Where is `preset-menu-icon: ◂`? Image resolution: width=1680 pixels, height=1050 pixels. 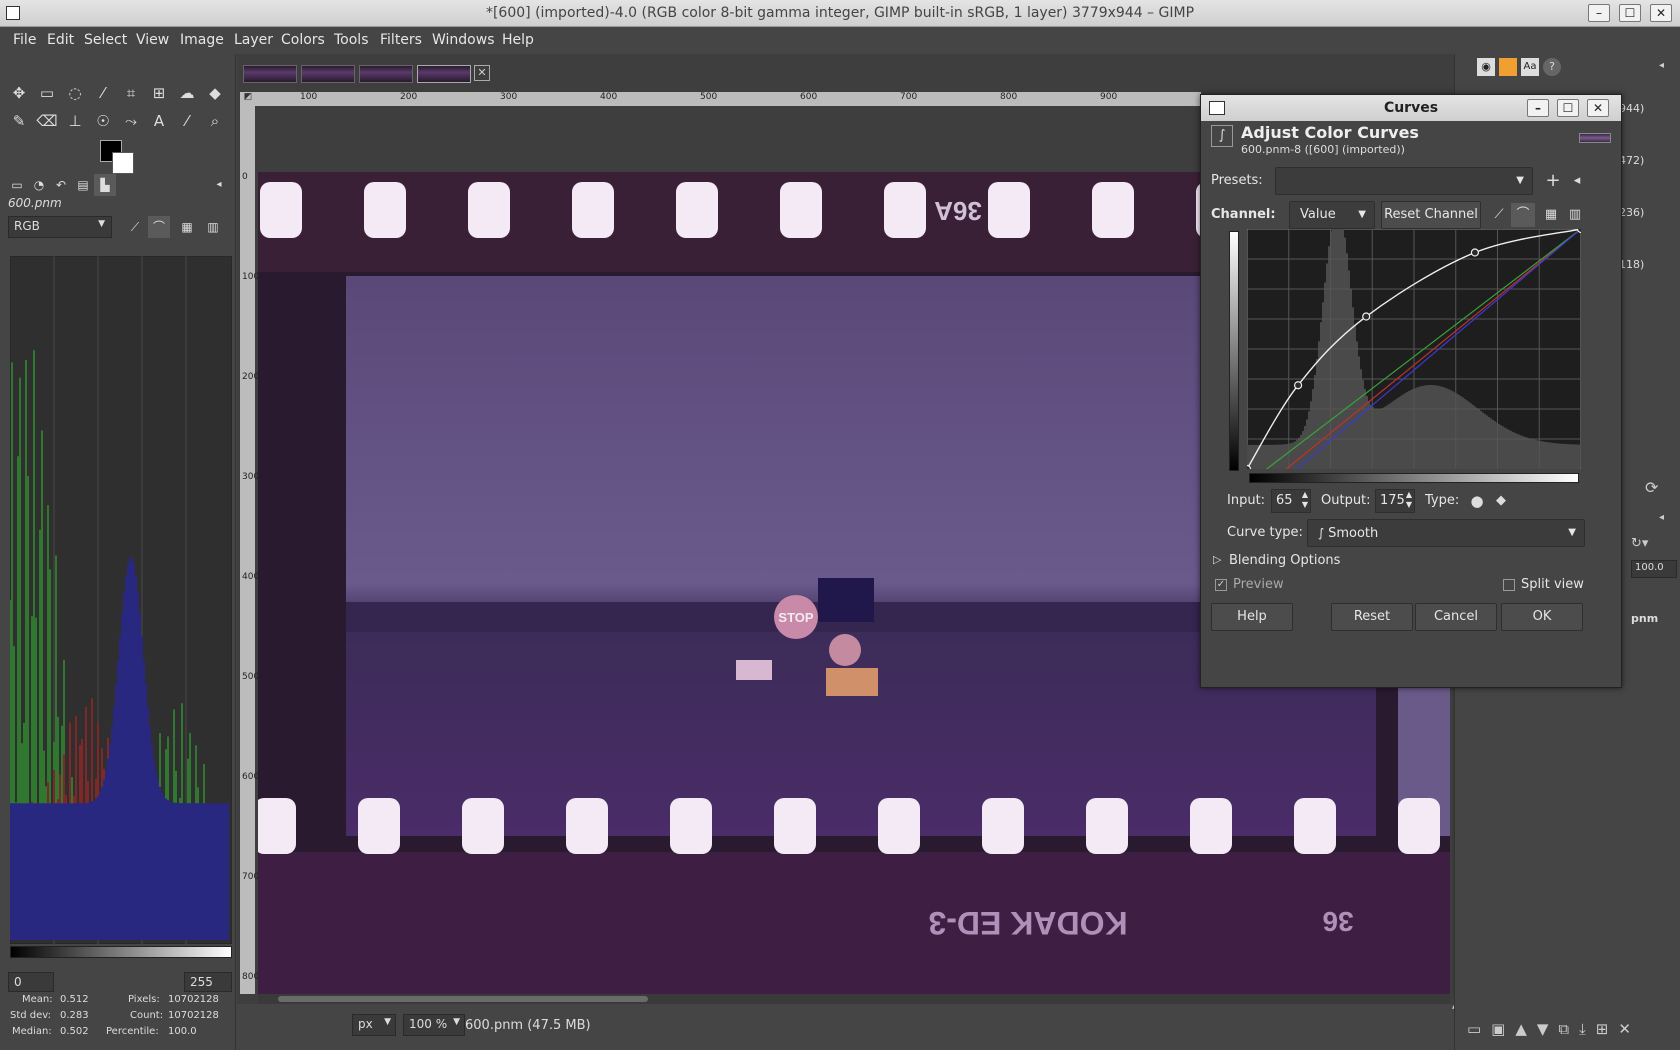 preset-menu-icon: ◂ is located at coordinates (1577, 181).